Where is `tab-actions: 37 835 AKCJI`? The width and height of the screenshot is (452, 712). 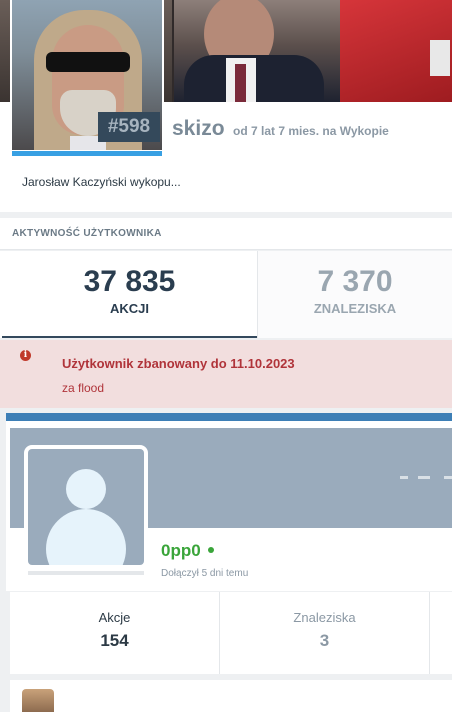 tab-actions: 37 835 AKCJI is located at coordinates (129, 294).